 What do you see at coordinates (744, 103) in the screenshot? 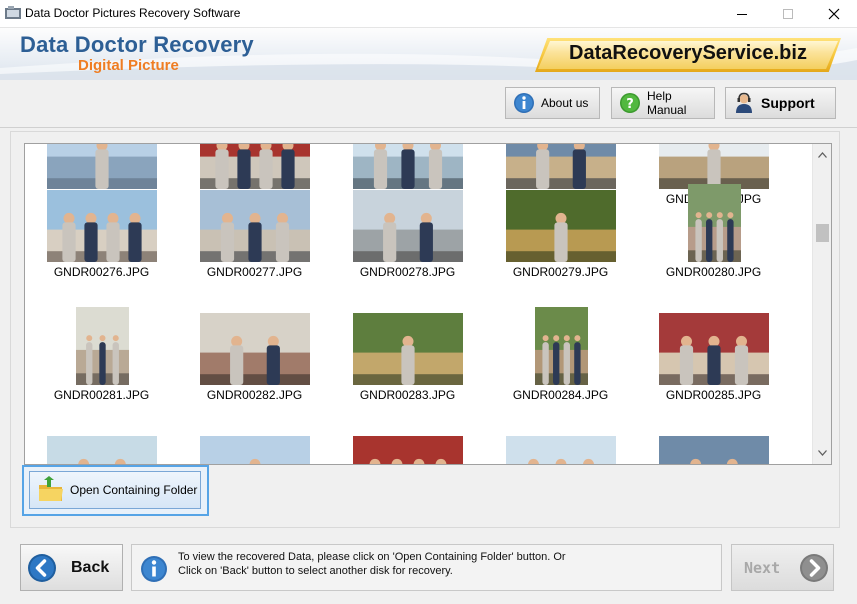
I see `support-agent-icon` at bounding box center [744, 103].